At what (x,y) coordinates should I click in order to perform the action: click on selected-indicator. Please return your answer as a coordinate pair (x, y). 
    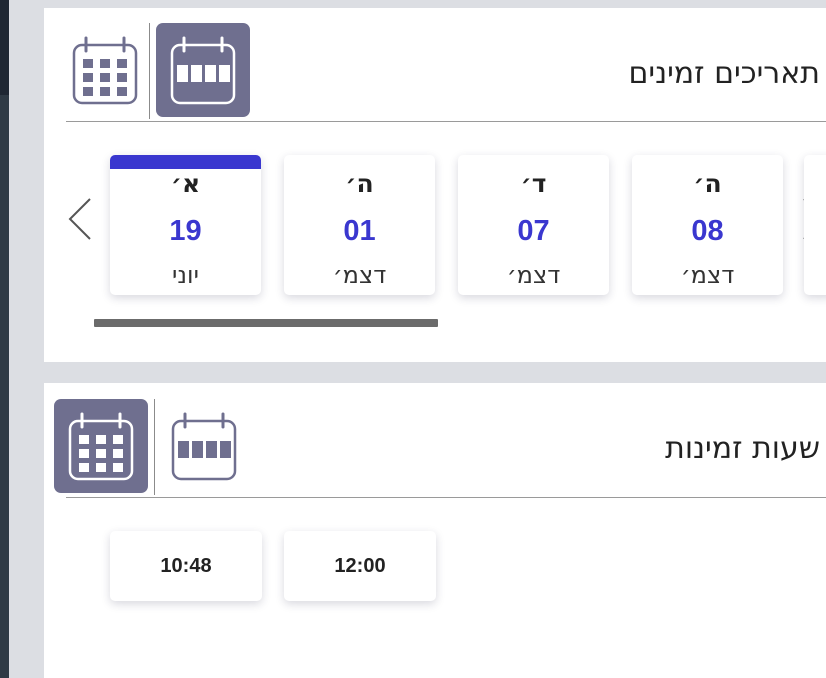
    Looking at the image, I should click on (185, 162).